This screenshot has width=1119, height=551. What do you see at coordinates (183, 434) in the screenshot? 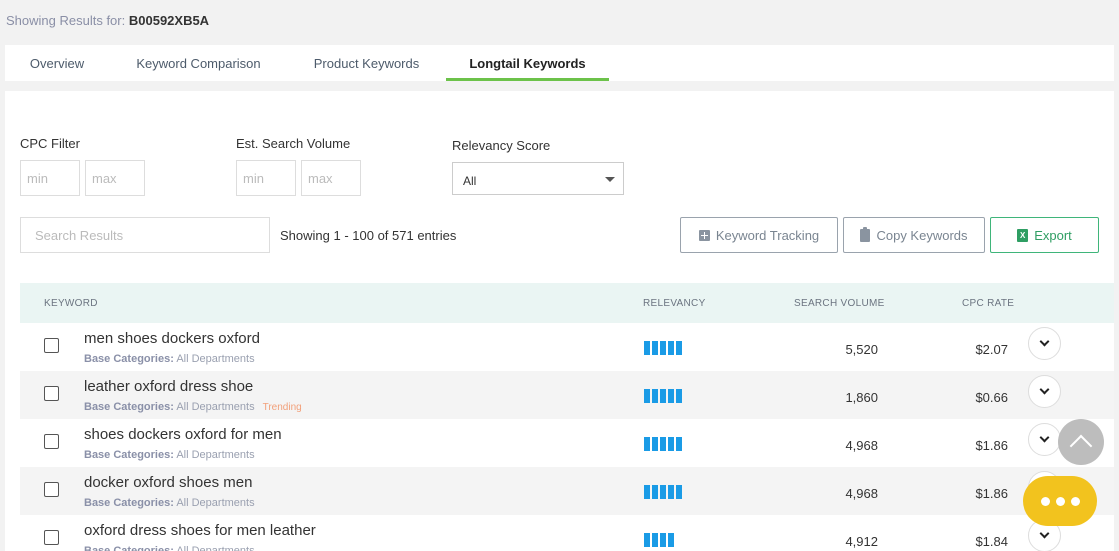
I see `keyword-text: shoes dockers oxford for men` at bounding box center [183, 434].